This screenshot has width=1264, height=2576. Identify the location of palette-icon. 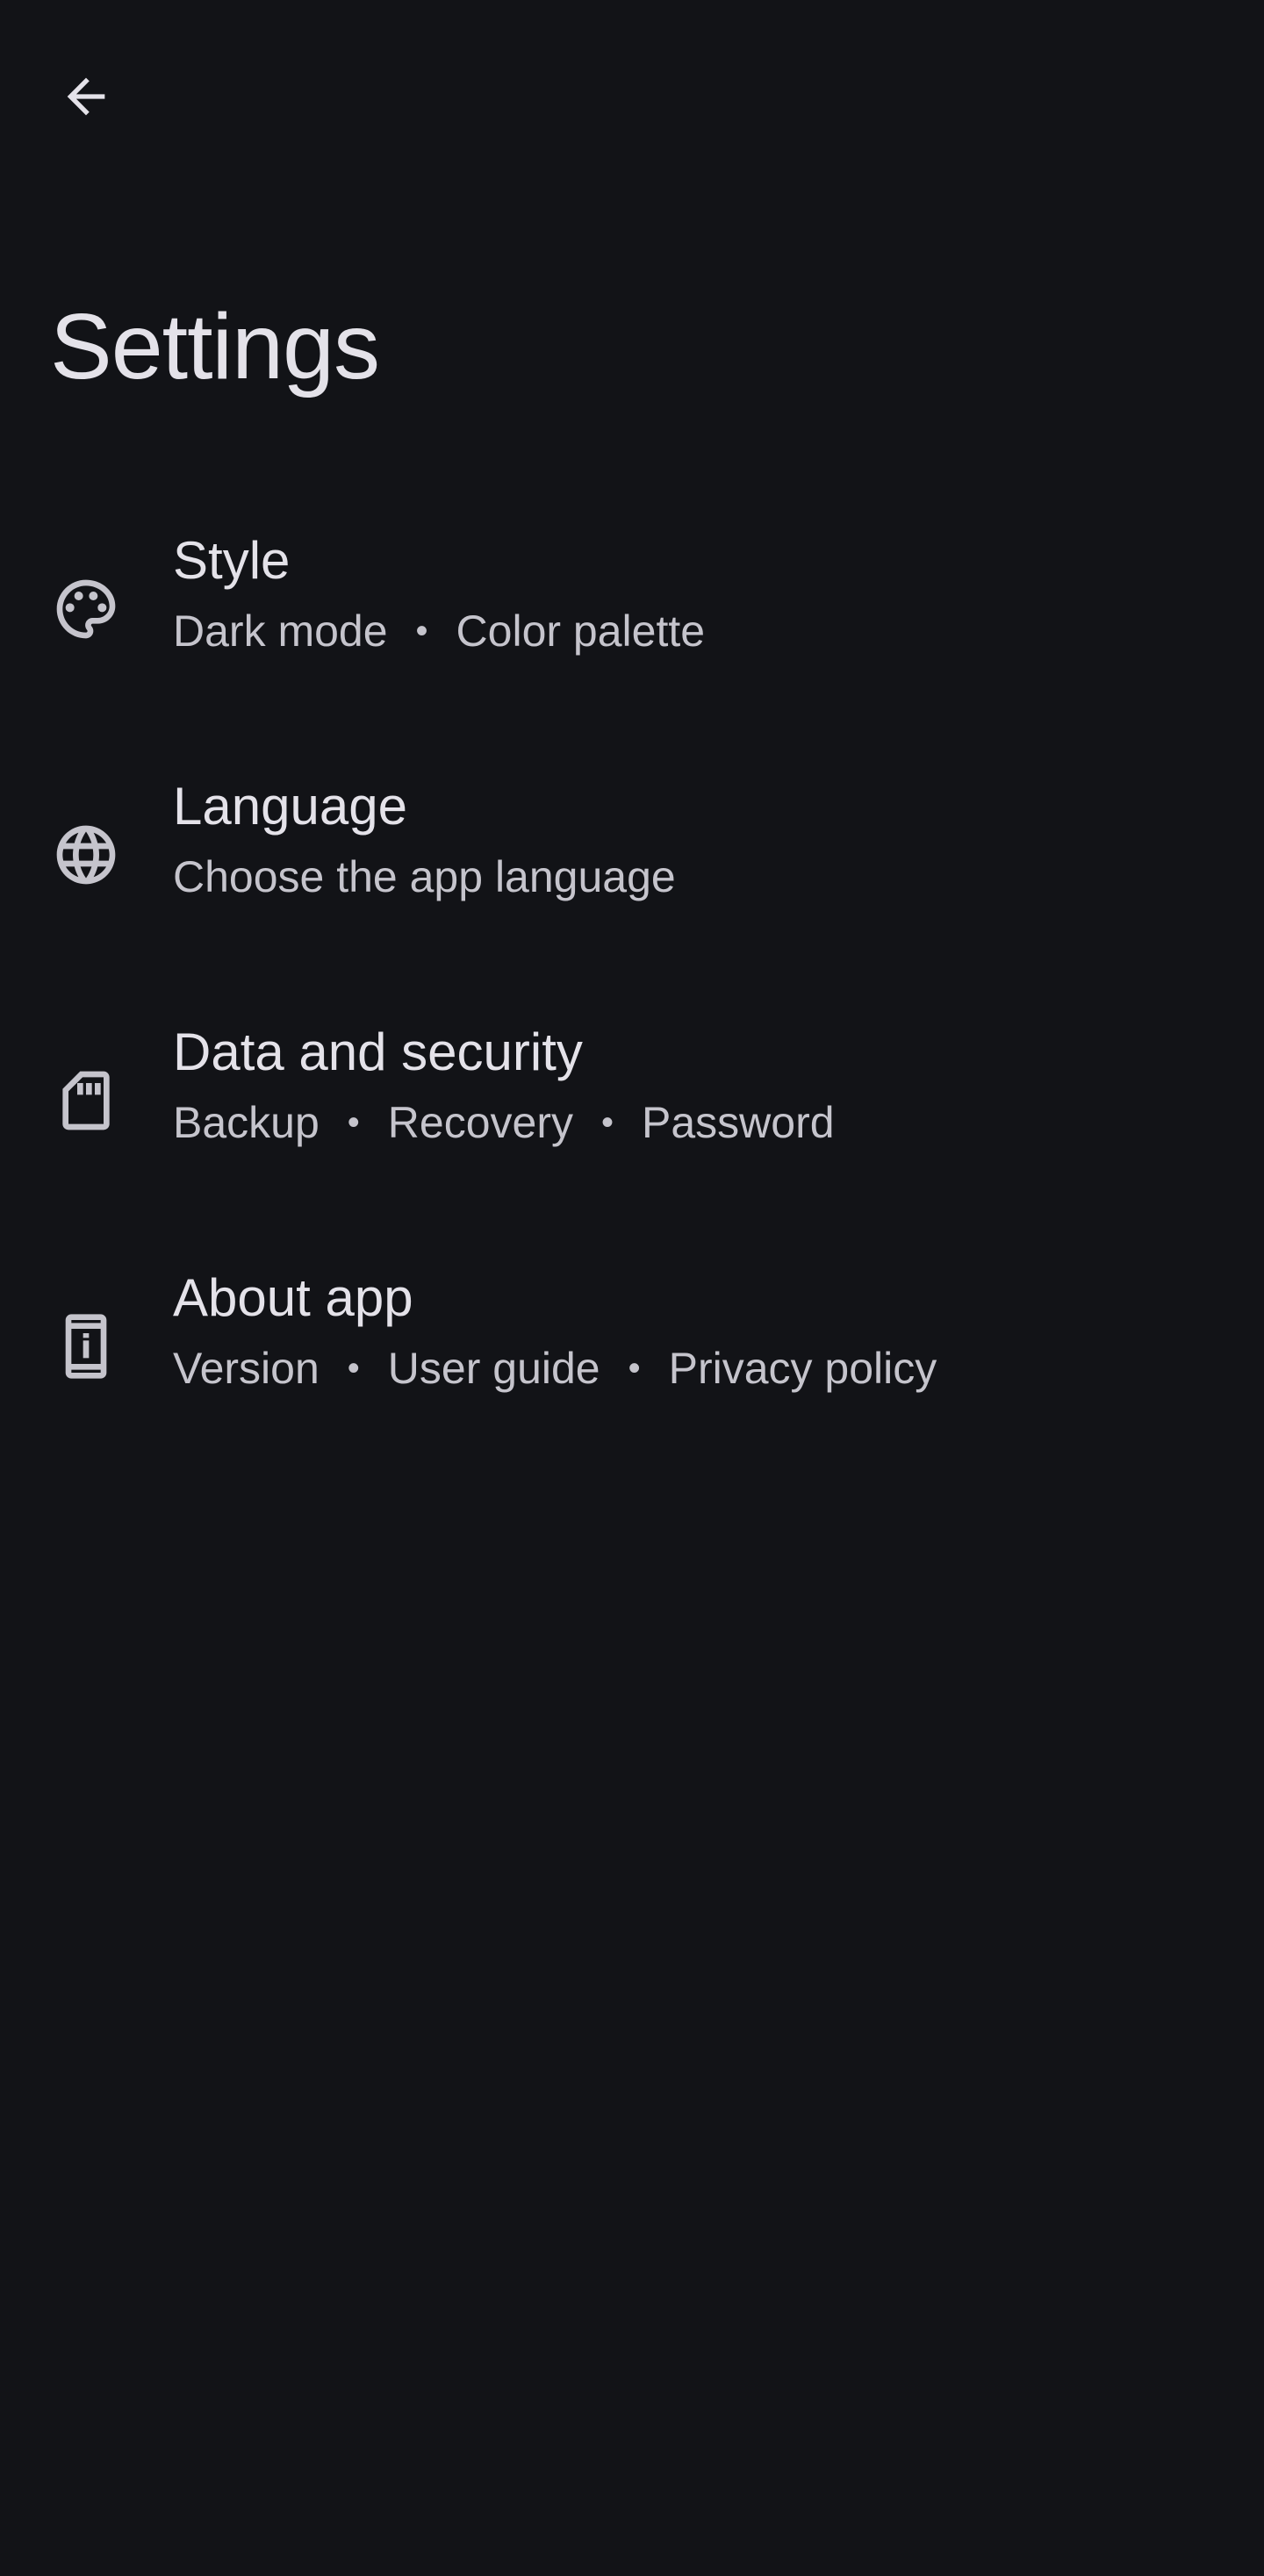
(86, 609).